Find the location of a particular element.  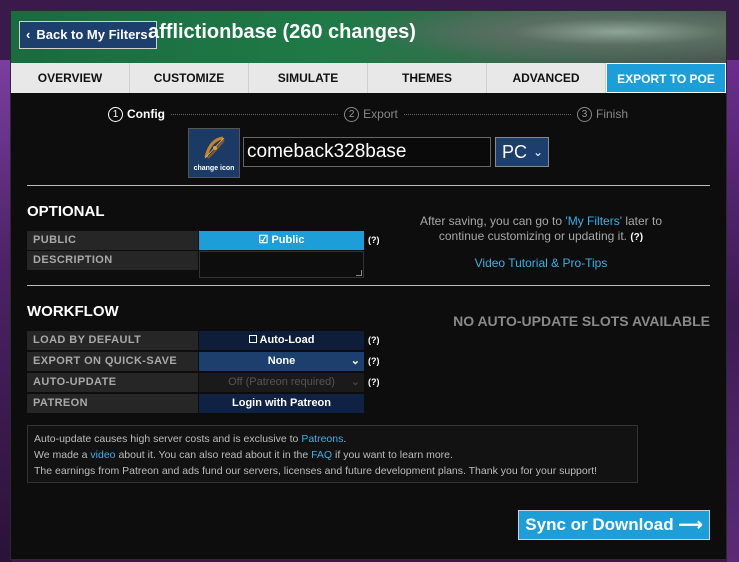

check-icon: ☑ is located at coordinates (263, 240).